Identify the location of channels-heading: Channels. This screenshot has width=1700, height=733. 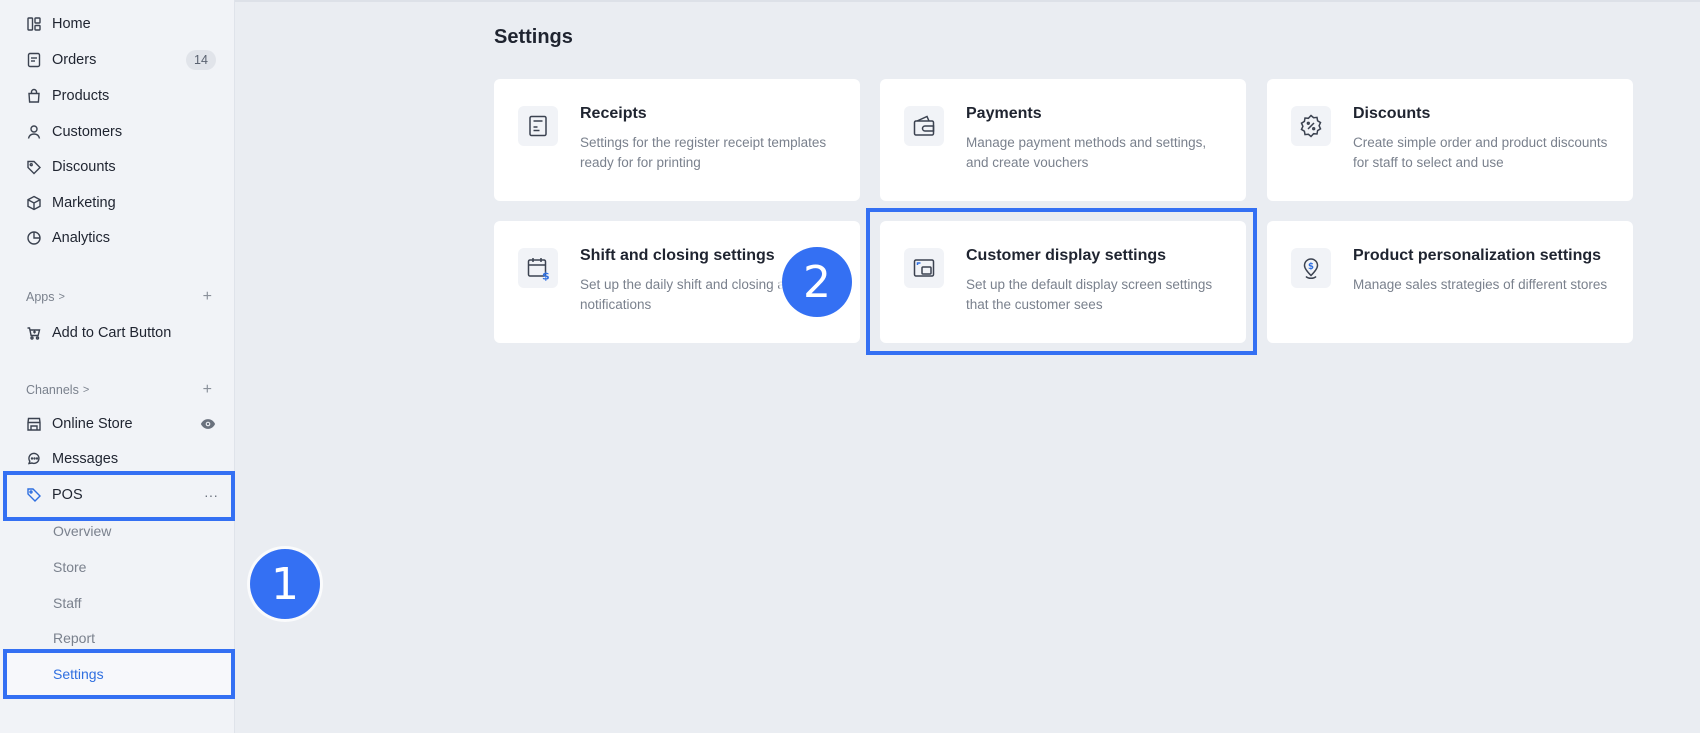
(52, 390).